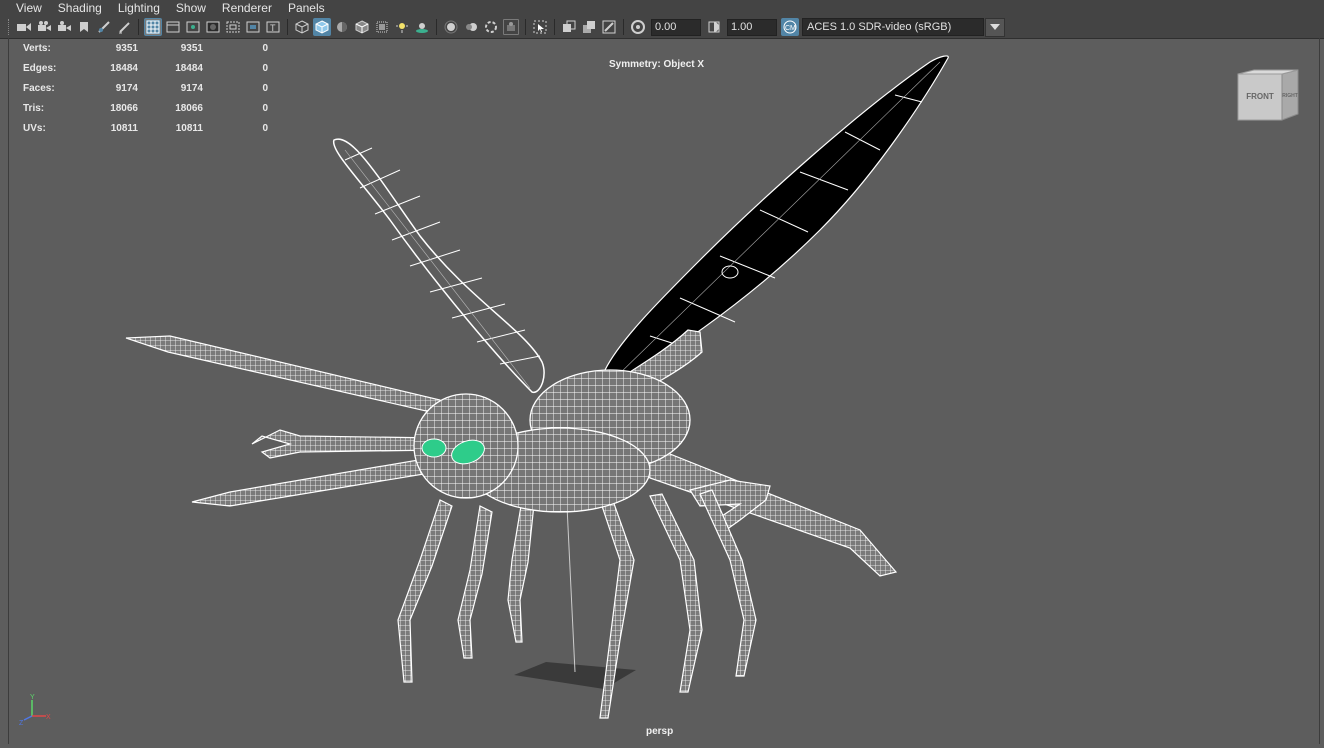 This screenshot has width=1324, height=748. I want to click on axis-x-label: X, so click(48, 717).